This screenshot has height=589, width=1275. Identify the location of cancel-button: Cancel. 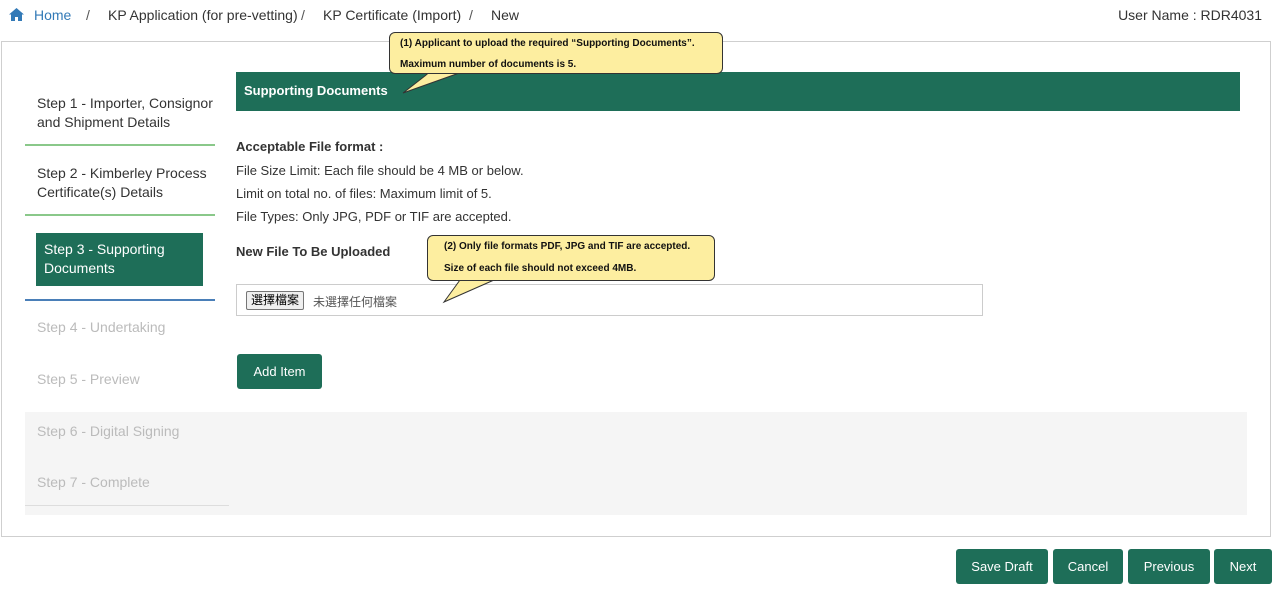
(1088, 566).